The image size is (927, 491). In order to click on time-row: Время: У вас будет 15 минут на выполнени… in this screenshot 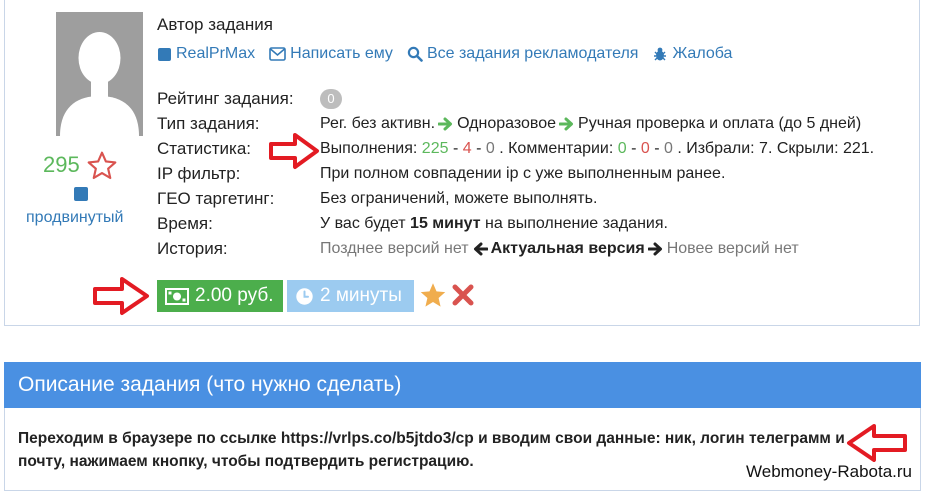, I will do `click(412, 224)`.